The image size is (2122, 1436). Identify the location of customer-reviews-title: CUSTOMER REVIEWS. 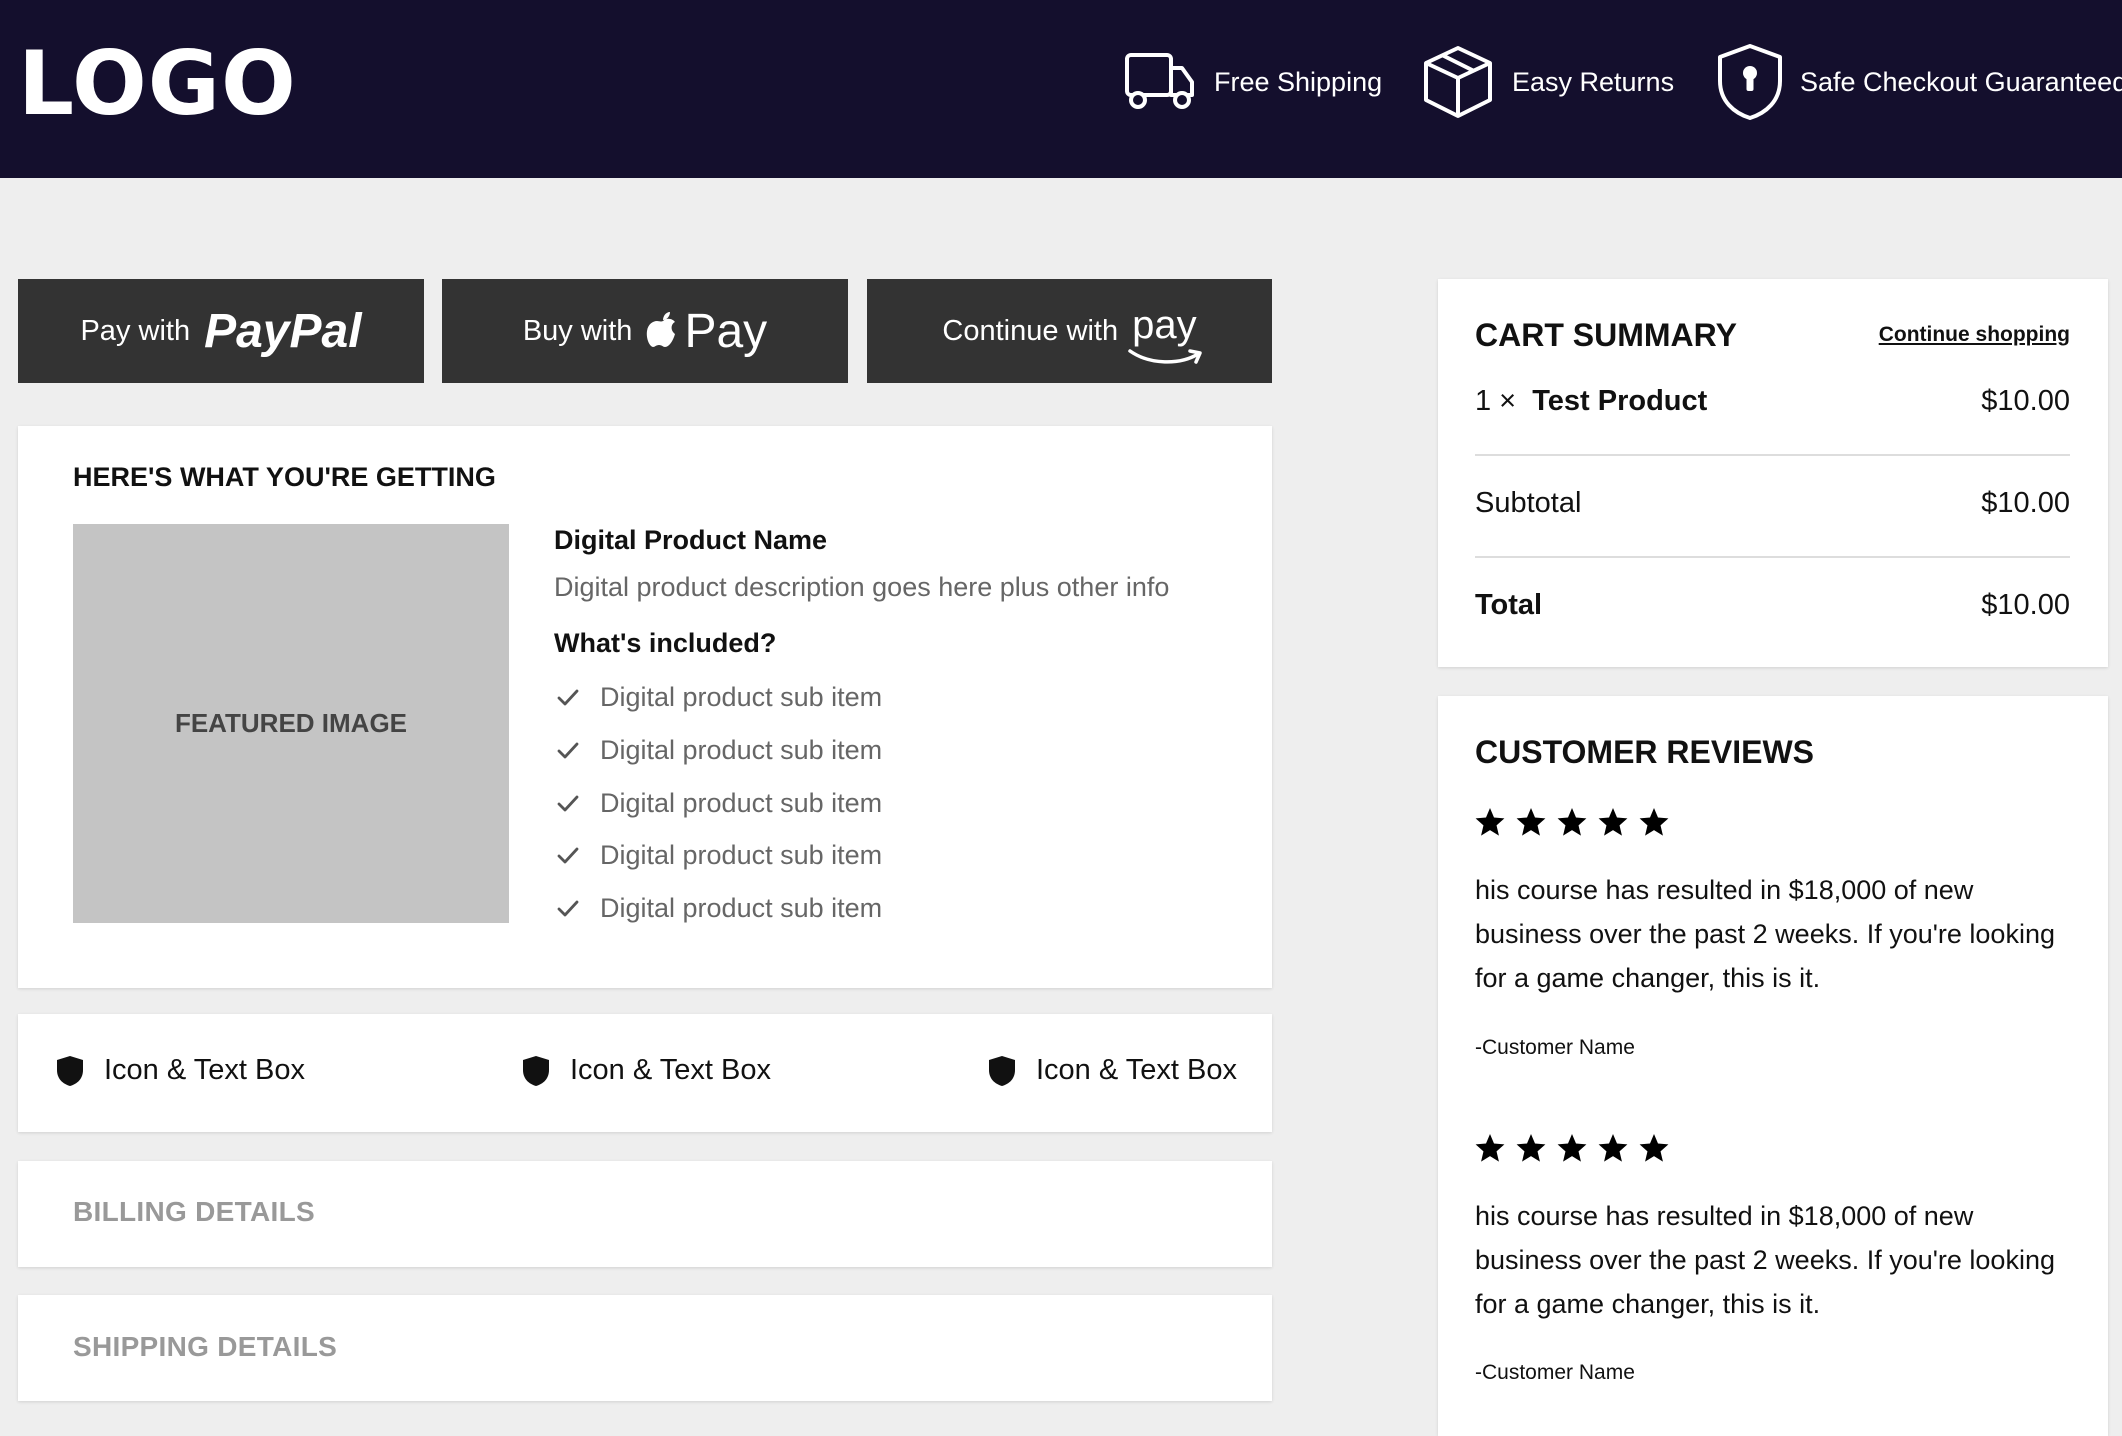
(1644, 752).